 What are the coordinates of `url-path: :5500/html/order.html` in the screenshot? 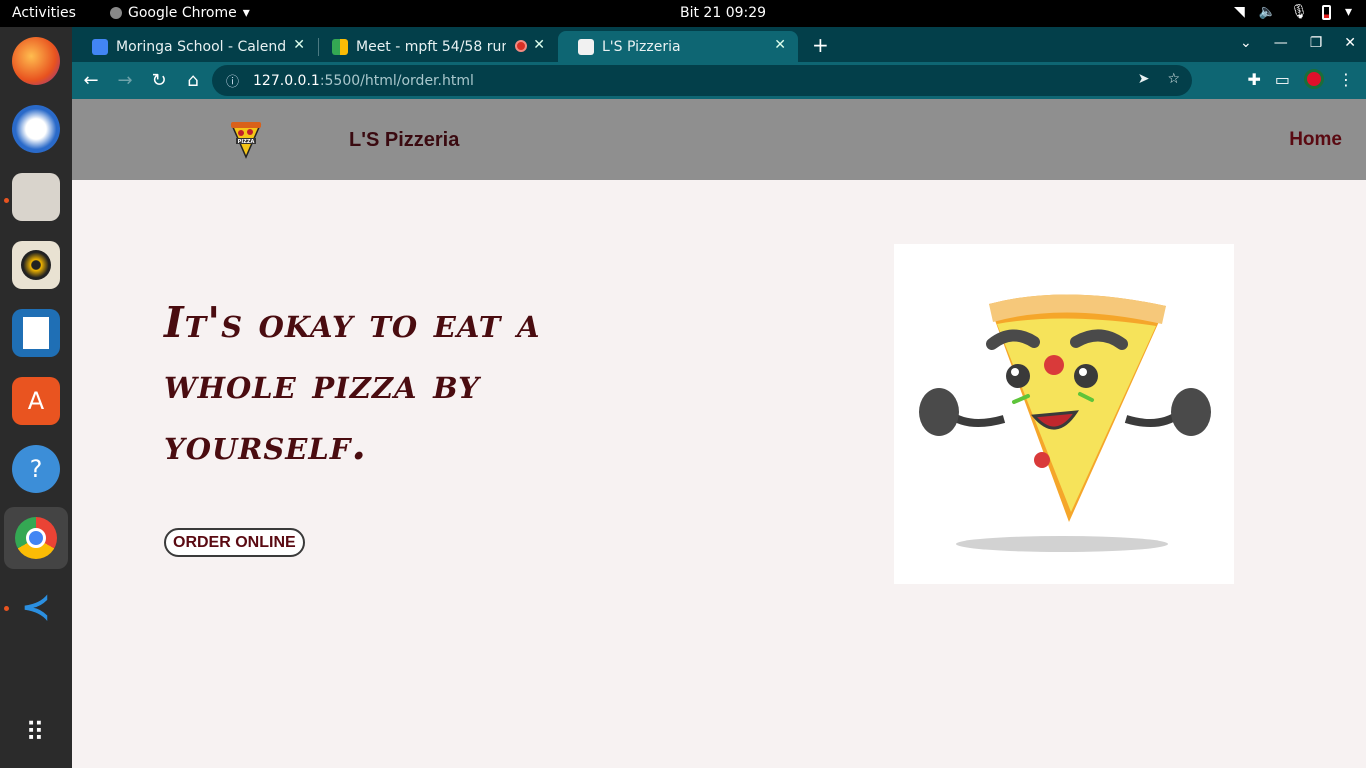 It's located at (396, 80).